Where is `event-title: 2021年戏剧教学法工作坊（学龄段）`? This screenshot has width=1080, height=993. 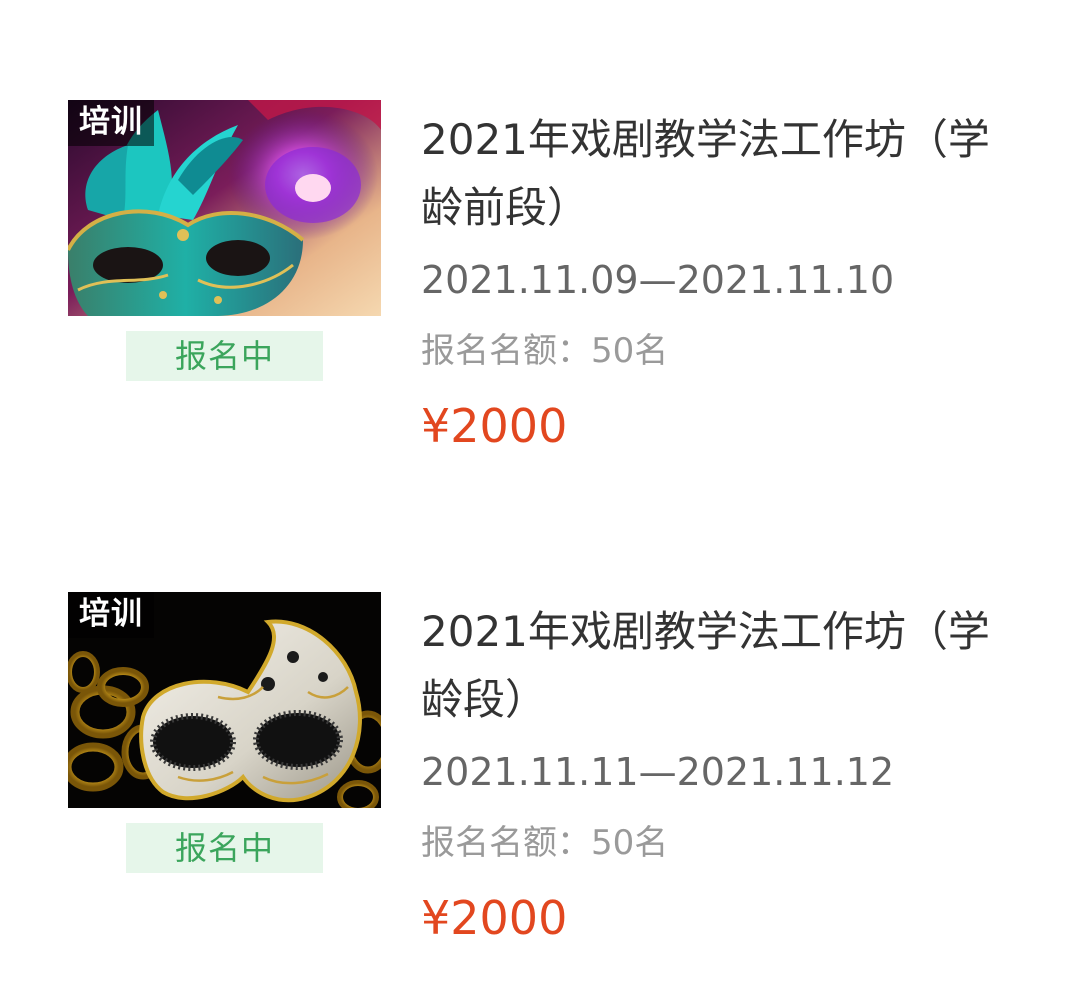
event-title: 2021年戏剧教学法工作坊（学龄段） is located at coordinates (721, 666).